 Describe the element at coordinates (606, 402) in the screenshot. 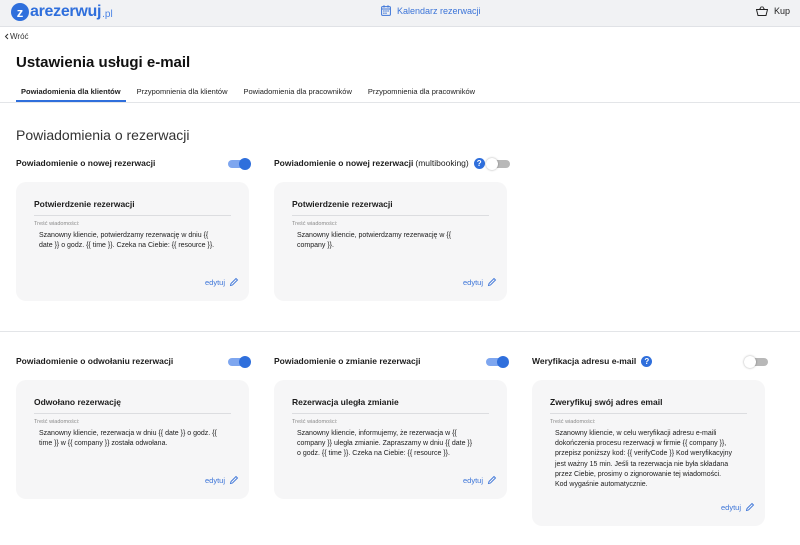

I see `card-title: Zweryfikuj swój adres email` at that location.